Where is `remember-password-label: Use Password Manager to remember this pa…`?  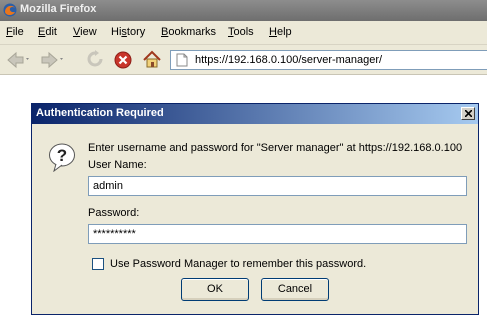 remember-password-label: Use Password Manager to remember this pa… is located at coordinates (238, 264).